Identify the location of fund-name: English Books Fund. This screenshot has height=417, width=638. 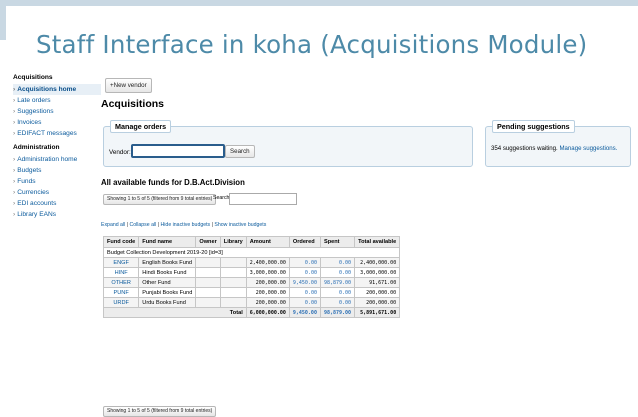
(167, 262).